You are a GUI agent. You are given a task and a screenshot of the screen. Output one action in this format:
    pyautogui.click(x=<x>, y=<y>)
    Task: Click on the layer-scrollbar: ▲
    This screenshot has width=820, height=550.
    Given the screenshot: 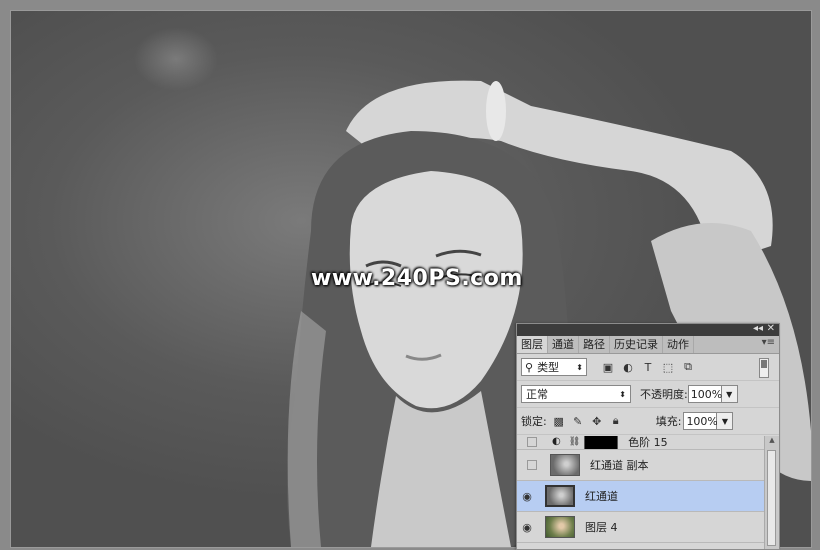 What is the action you would take?
    pyautogui.click(x=771, y=492)
    